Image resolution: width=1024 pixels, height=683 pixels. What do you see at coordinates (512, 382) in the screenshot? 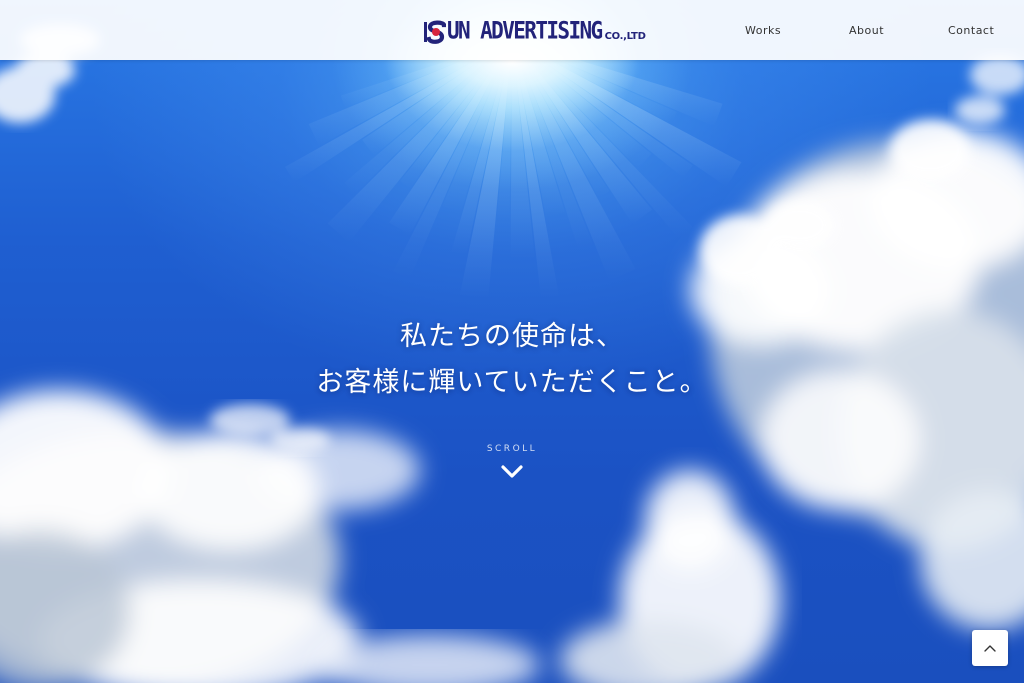
I see `hero-tagline-line2: お客様に輝いていただくこと。` at bounding box center [512, 382].